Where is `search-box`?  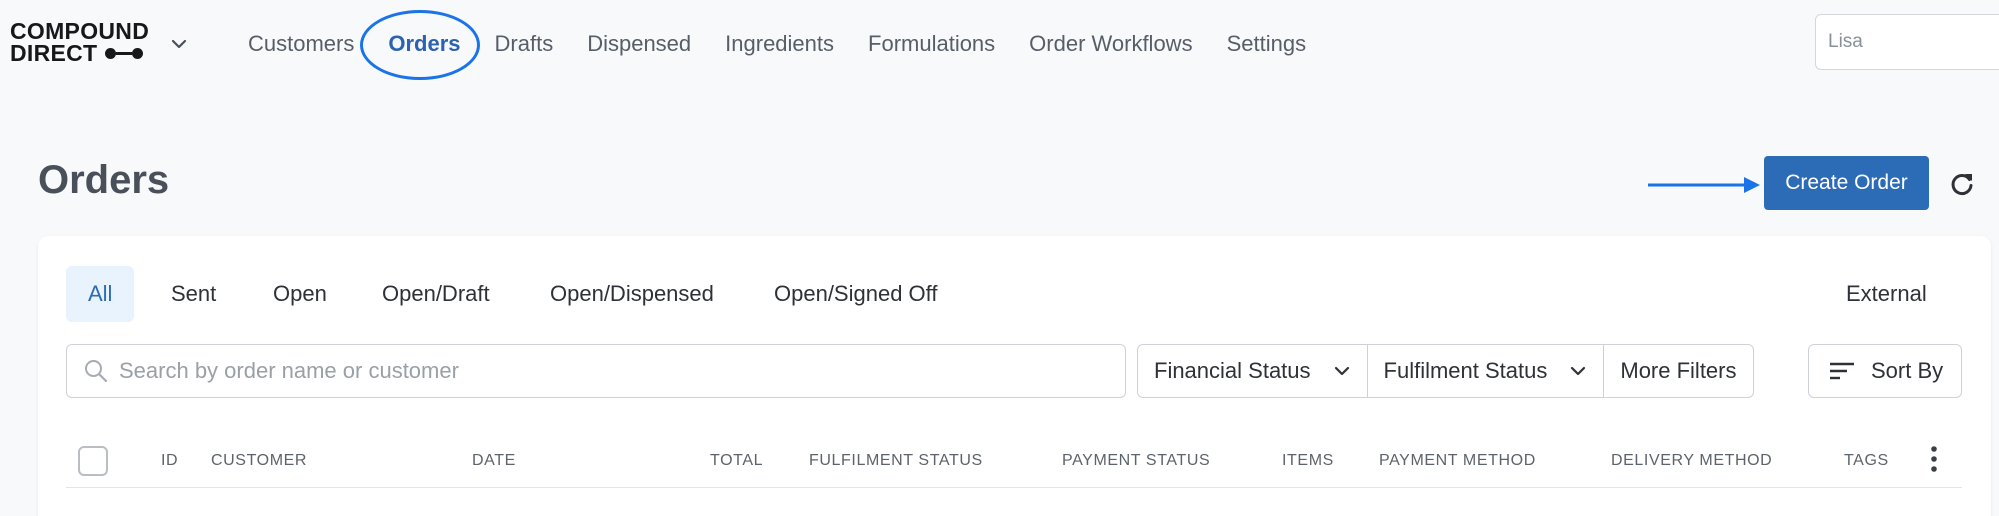
search-box is located at coordinates (596, 371).